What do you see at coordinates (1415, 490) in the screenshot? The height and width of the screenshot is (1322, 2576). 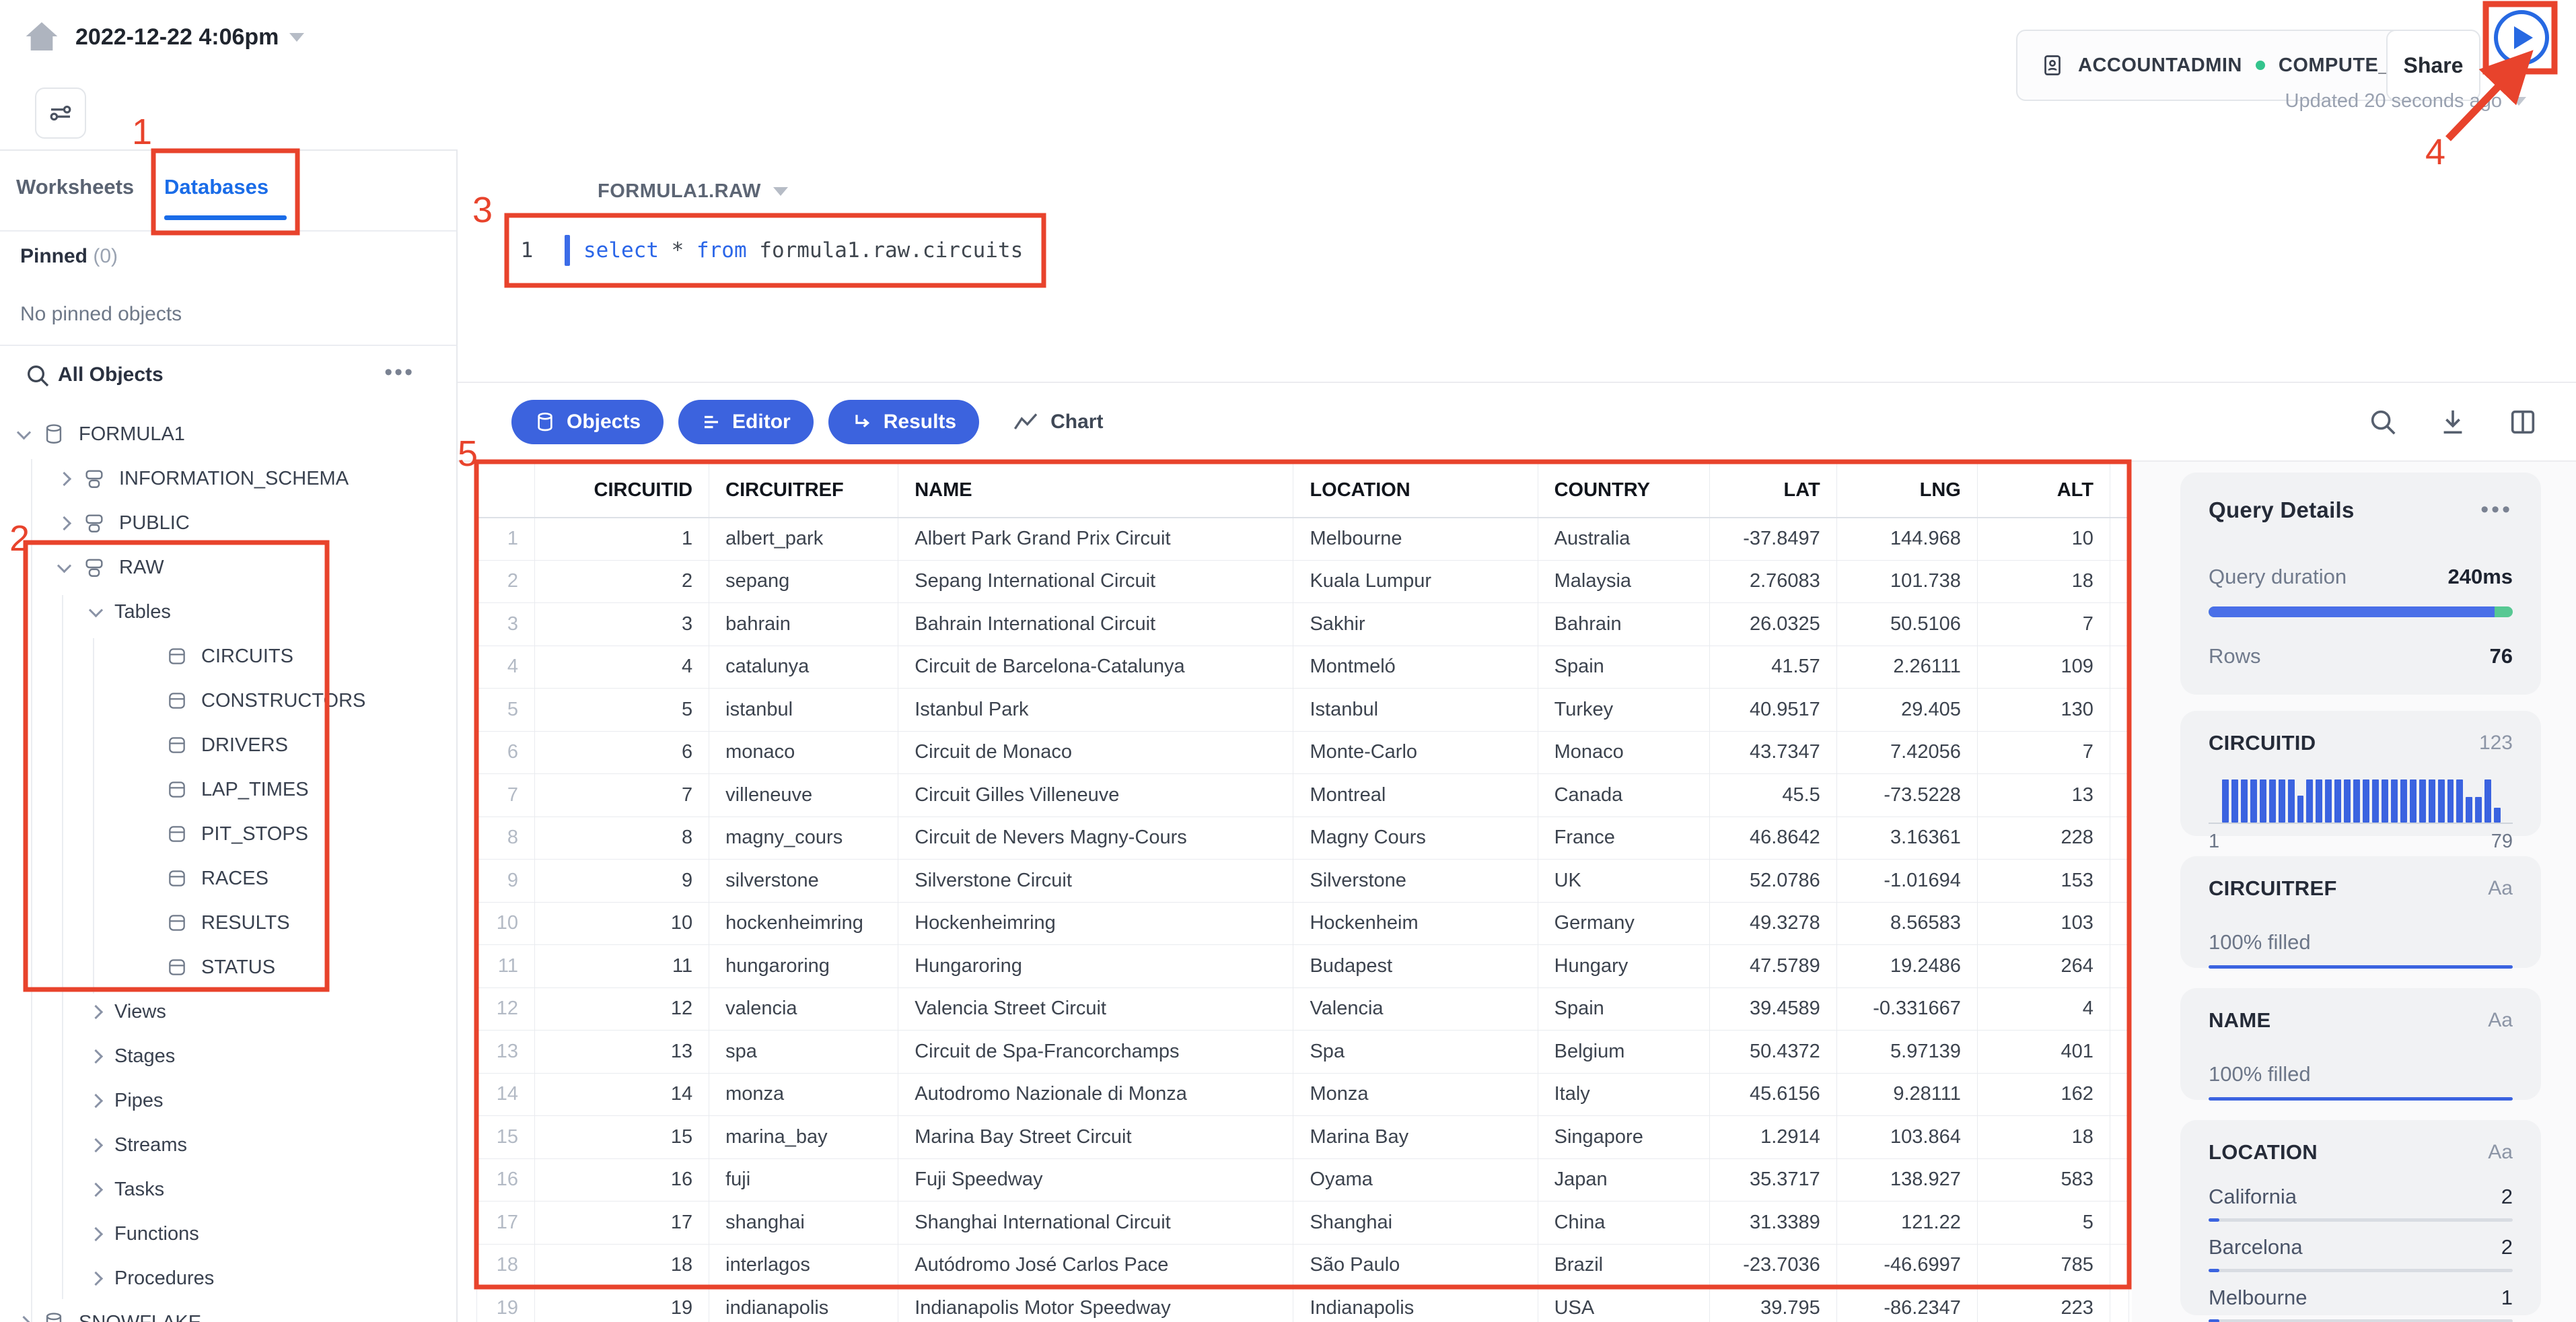 I see `column-header-location: LOCATION` at bounding box center [1415, 490].